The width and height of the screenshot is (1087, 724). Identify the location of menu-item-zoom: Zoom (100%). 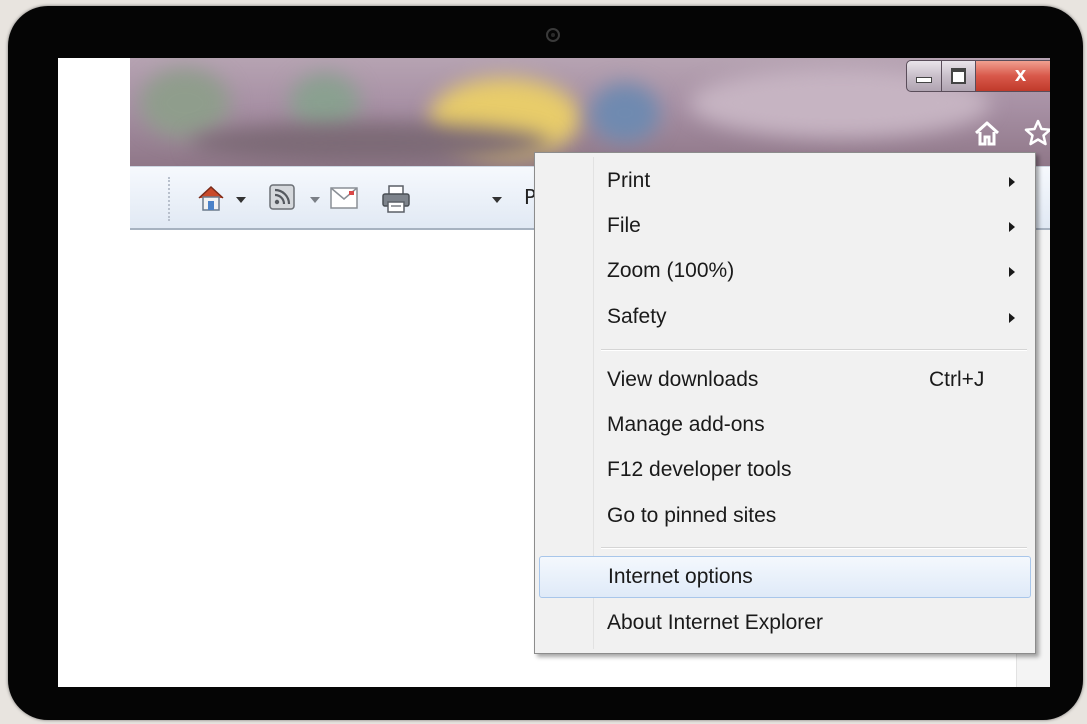
(785, 272).